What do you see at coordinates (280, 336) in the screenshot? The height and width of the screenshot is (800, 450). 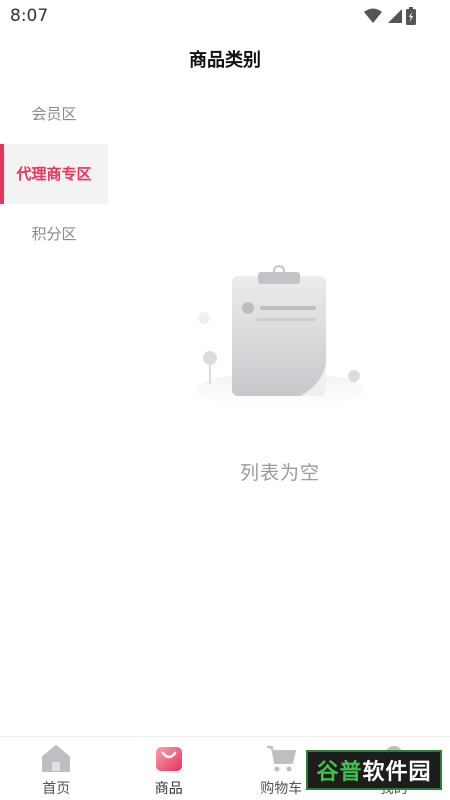 I see `empty-clipboard-icon` at bounding box center [280, 336].